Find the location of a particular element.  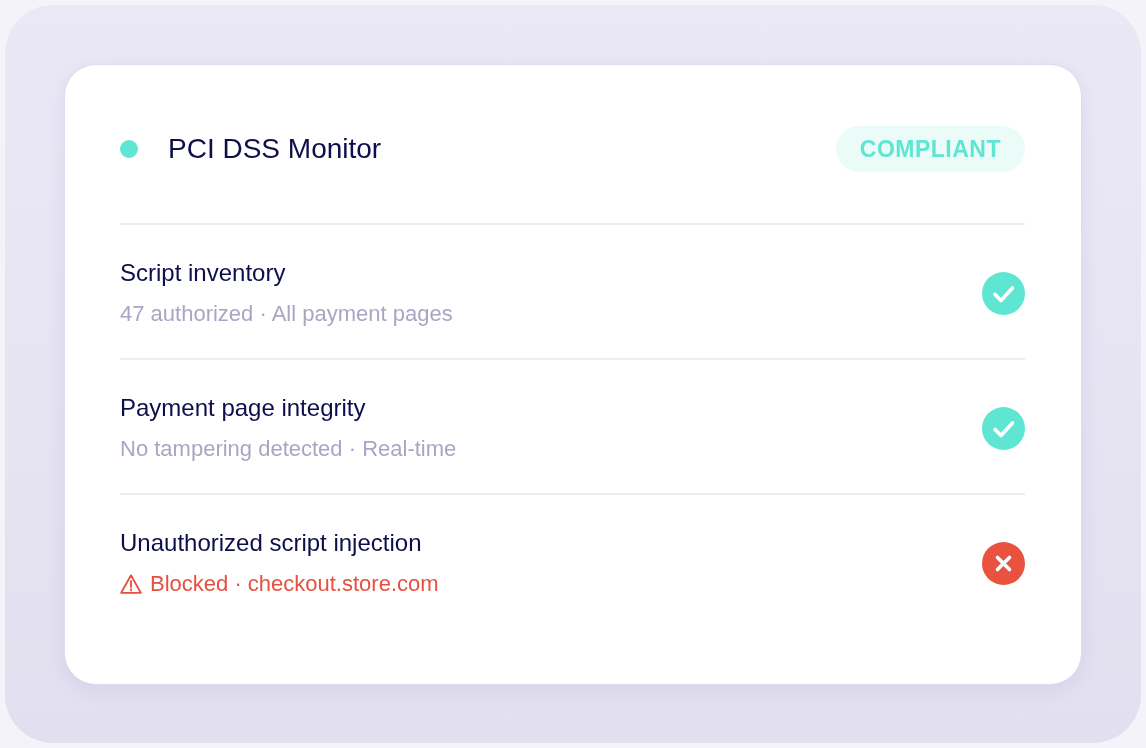

check-detail: No tampering detected · Real-time is located at coordinates (288, 449).